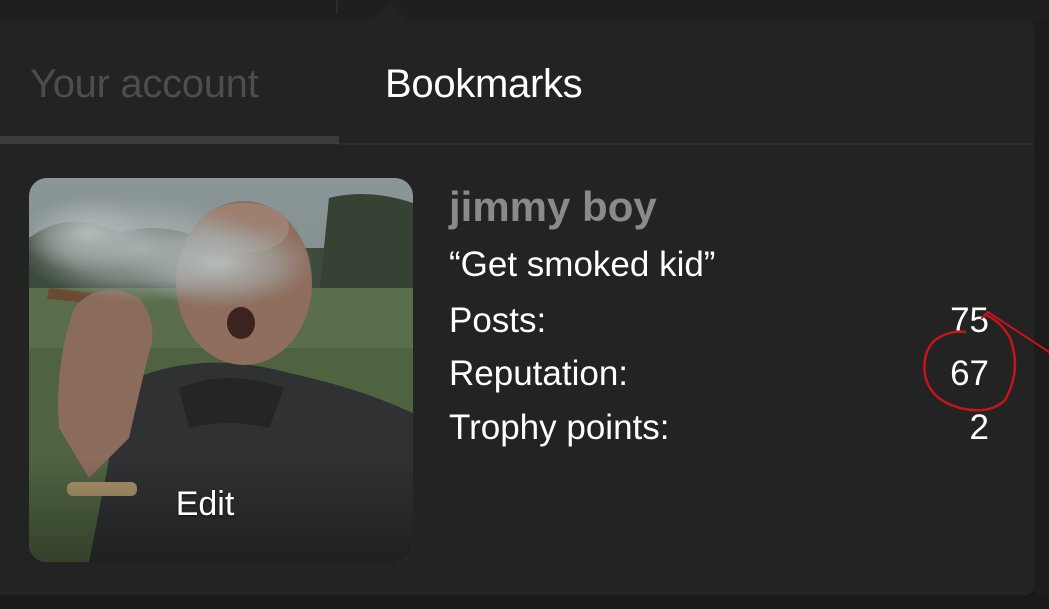 This screenshot has height=609, width=1049. What do you see at coordinates (539, 373) in the screenshot?
I see `stat-label: Reputation:` at bounding box center [539, 373].